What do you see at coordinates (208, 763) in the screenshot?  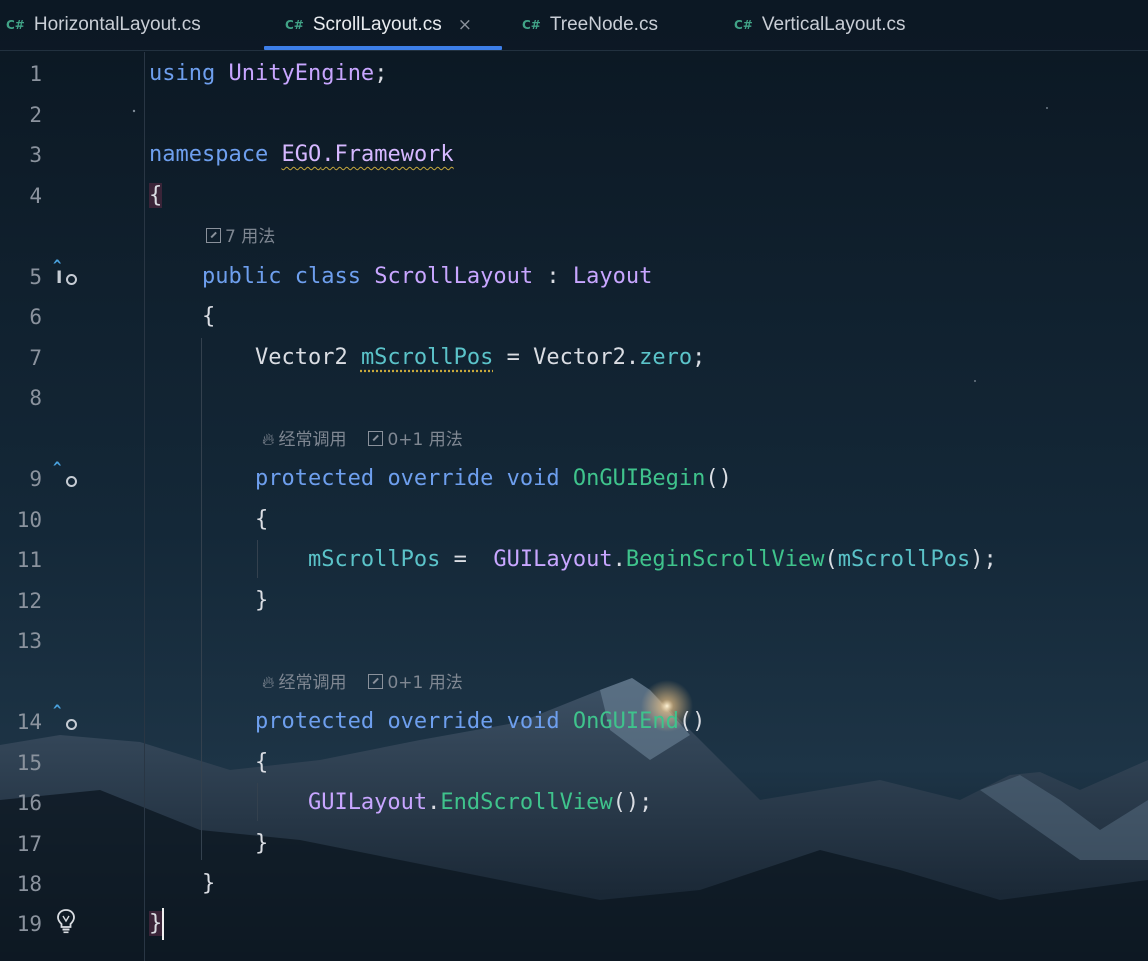 I see `code-line-15: {` at bounding box center [208, 763].